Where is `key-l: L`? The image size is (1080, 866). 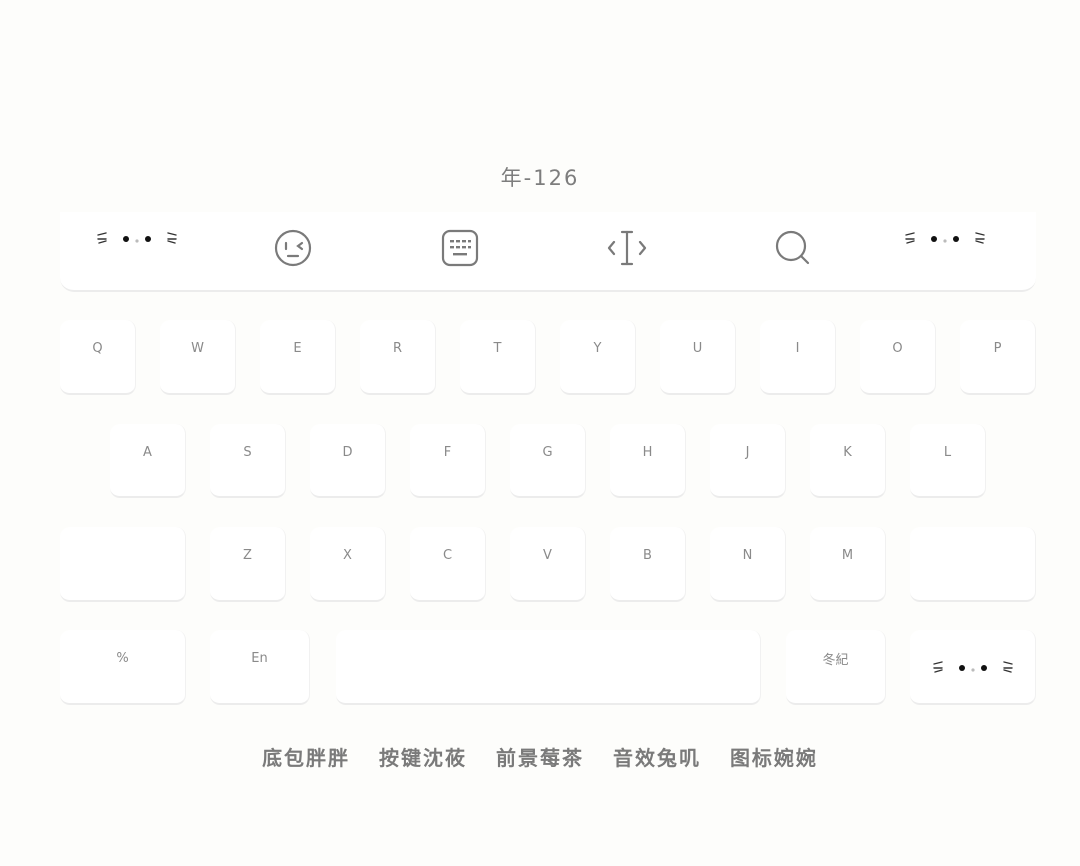 key-l: L is located at coordinates (948, 461).